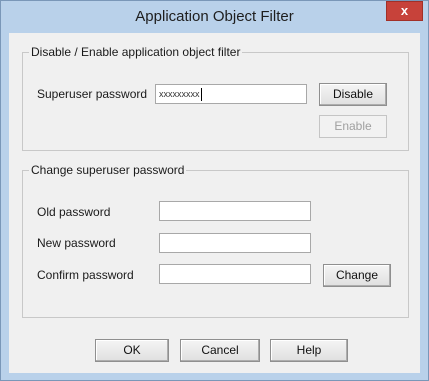 The height and width of the screenshot is (381, 429). Describe the element at coordinates (231, 94) in the screenshot. I see `superuser-password-field: xxxxxxxxx` at that location.